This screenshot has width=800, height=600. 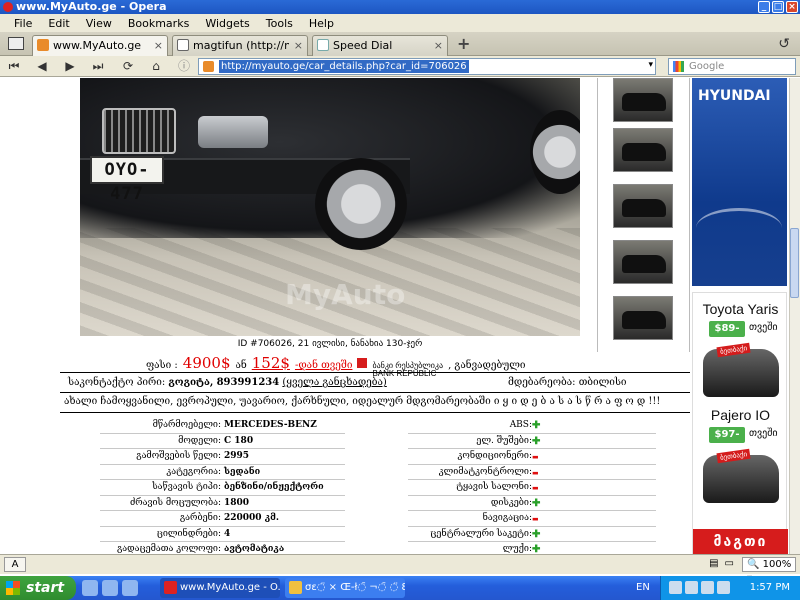 I want to click on menu-tools: Tools, so click(x=279, y=23).